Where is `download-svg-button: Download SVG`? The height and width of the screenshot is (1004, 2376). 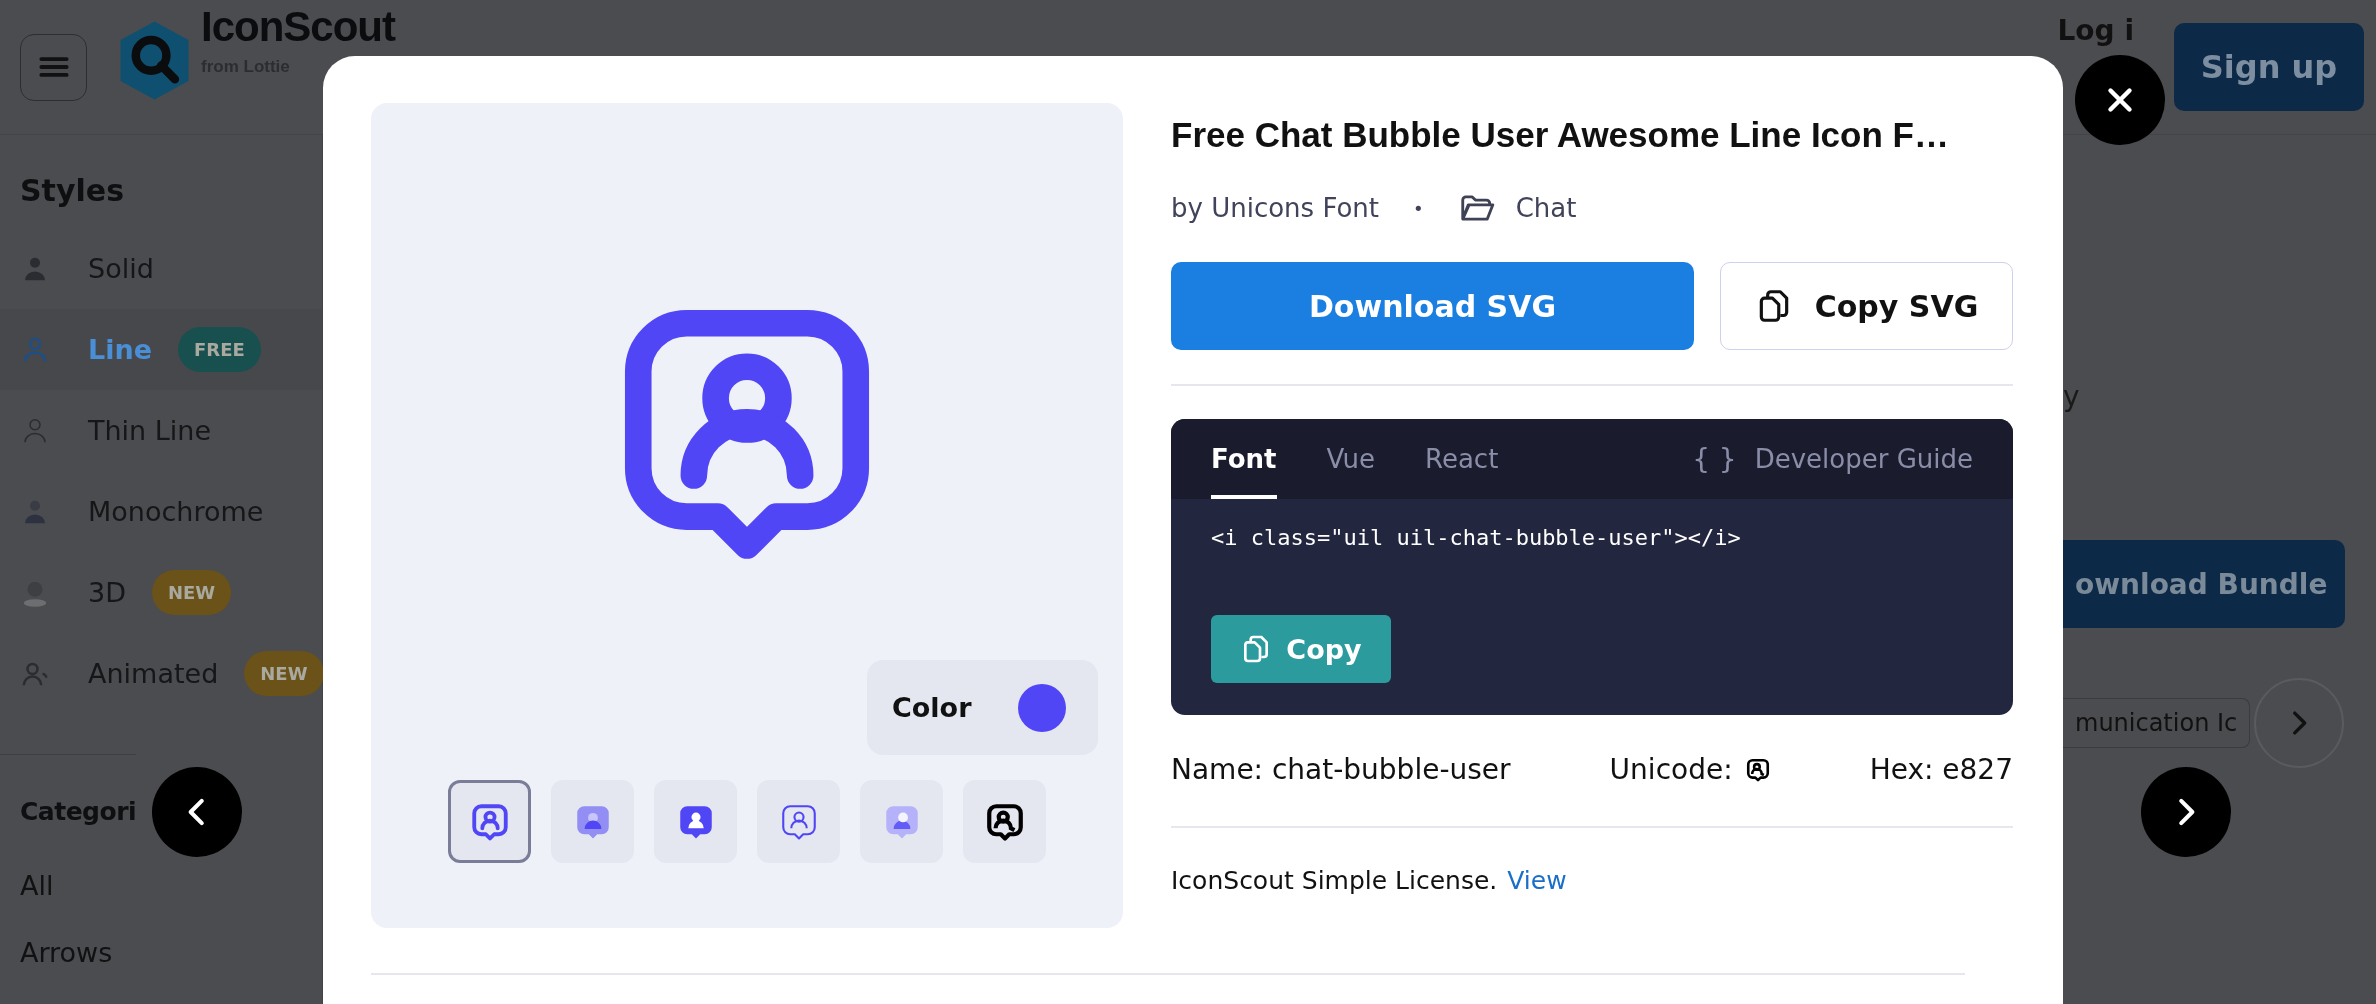 download-svg-button: Download SVG is located at coordinates (1432, 306).